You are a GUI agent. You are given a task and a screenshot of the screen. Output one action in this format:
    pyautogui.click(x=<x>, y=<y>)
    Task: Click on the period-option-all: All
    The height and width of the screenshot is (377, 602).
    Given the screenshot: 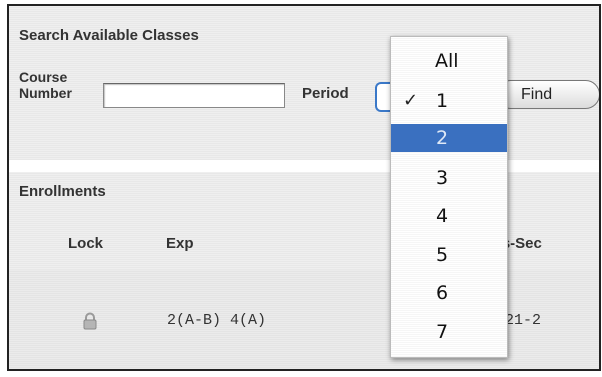 What is the action you would take?
    pyautogui.click(x=449, y=61)
    